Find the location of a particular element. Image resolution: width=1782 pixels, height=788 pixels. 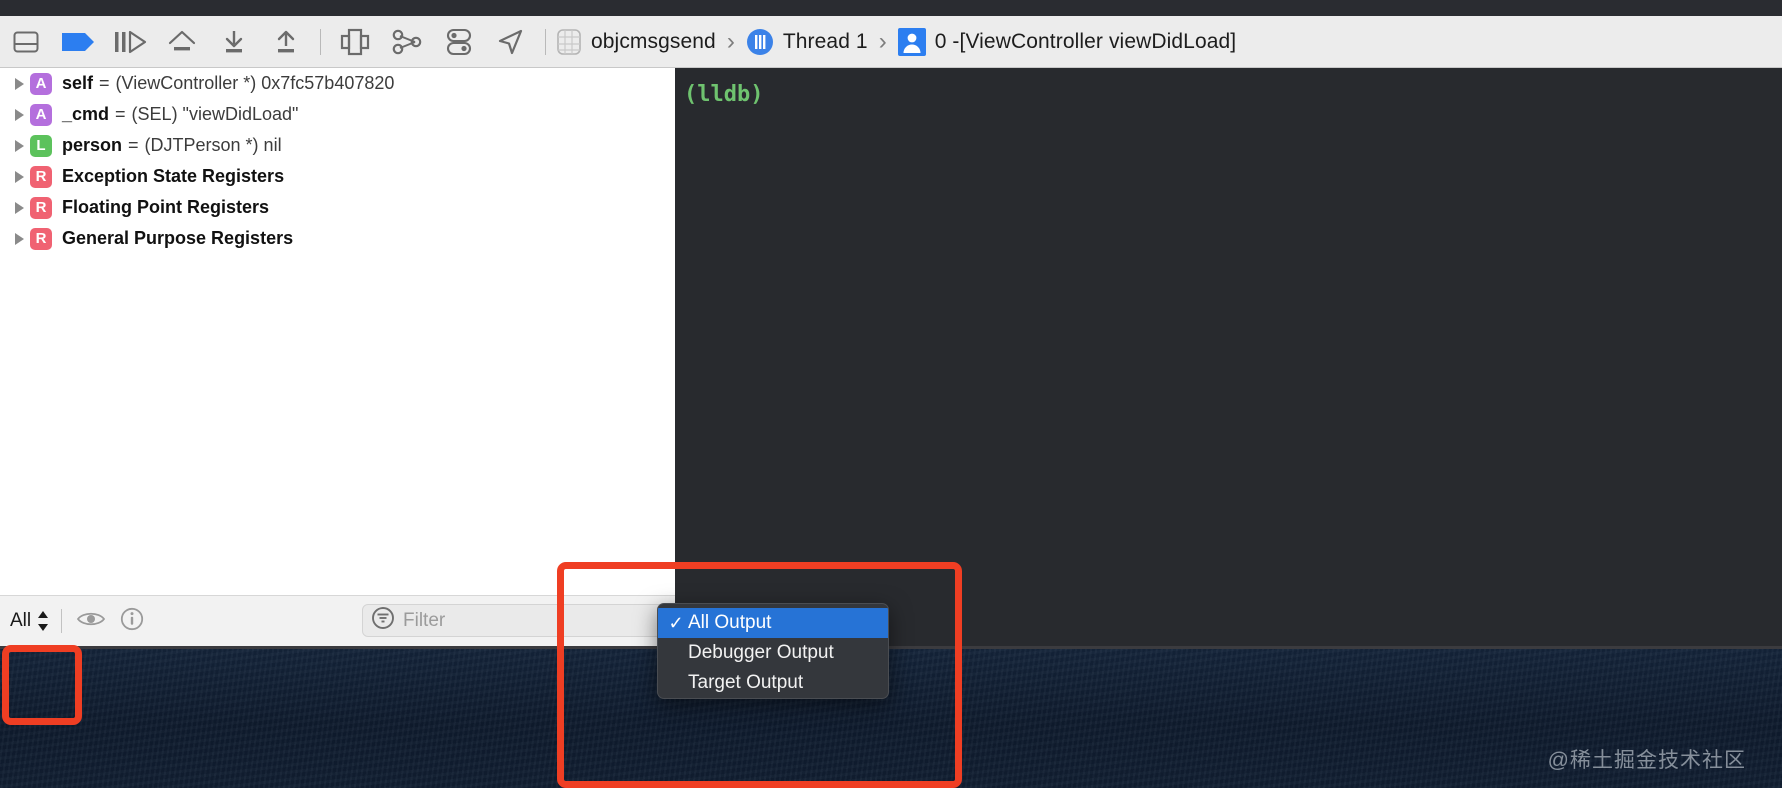

menu-item-label: Target Output is located at coordinates (746, 682).